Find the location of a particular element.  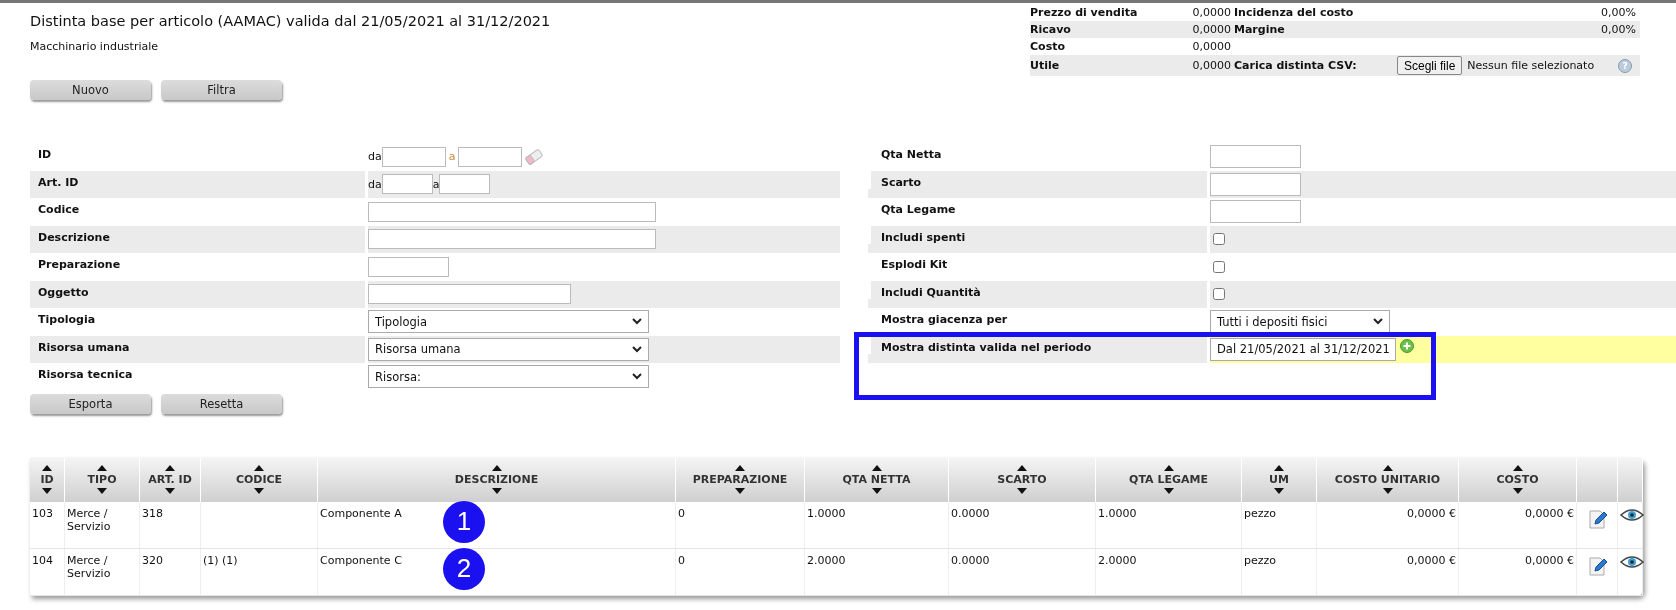

dropdown: Risorsa: is located at coordinates (508, 377).